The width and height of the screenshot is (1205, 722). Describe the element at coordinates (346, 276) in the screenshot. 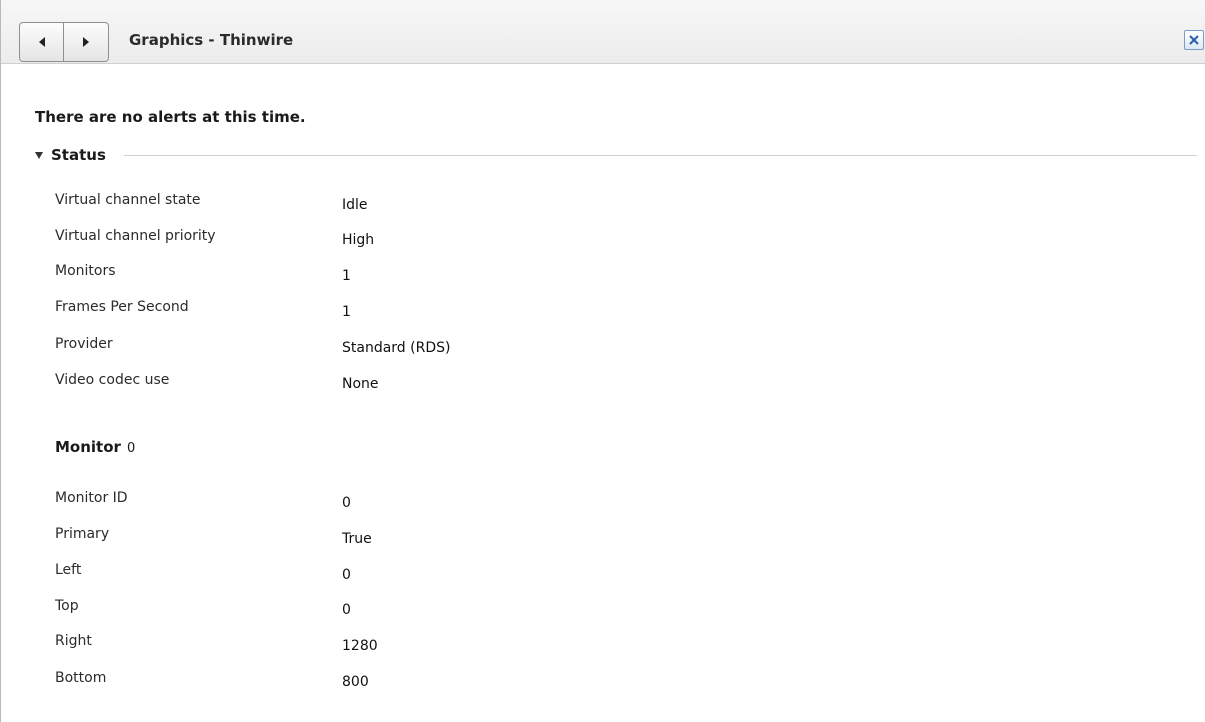

I see `prop-value-monitors: 1` at that location.